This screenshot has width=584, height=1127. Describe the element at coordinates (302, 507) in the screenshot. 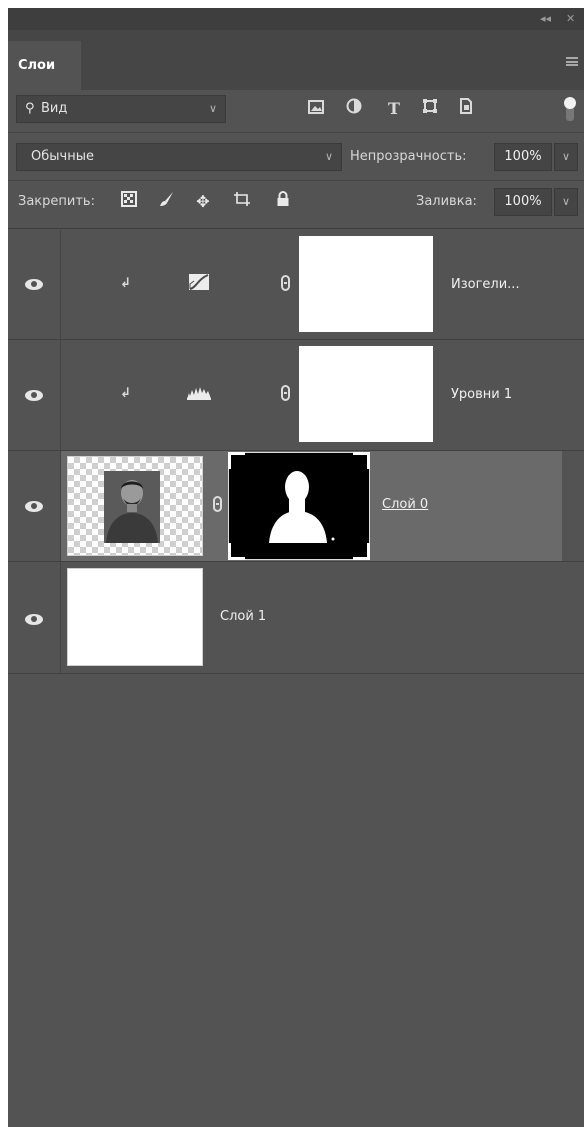

I see `mask-silhouette` at that location.